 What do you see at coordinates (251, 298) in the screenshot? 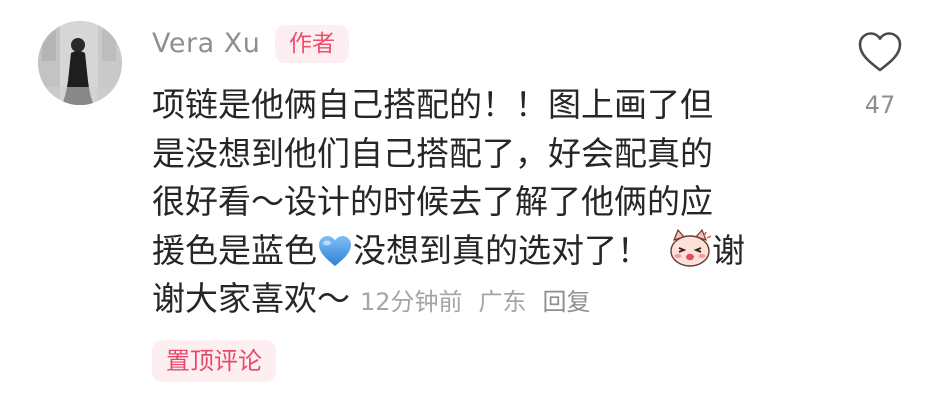
I see `comment-segment: 谢大家喜欢～` at bounding box center [251, 298].